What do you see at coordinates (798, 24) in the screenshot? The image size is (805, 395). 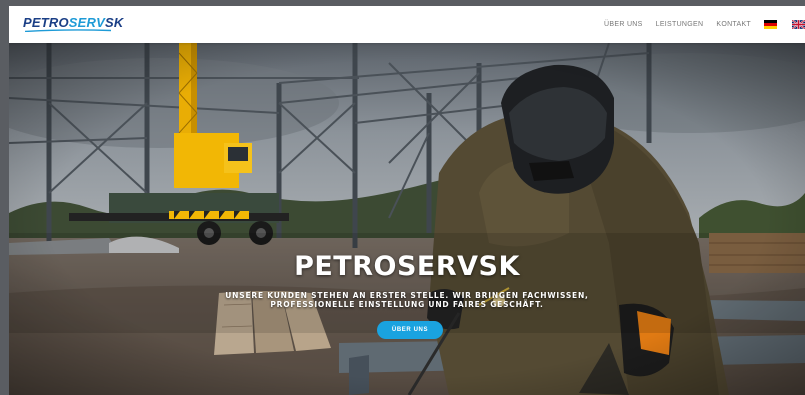 I see `uk-flag-icon` at bounding box center [798, 24].